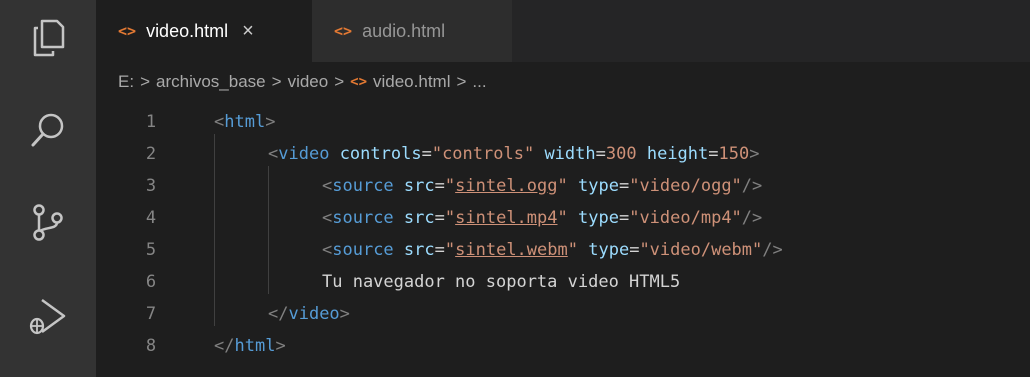  I want to click on line-number: 2, so click(151, 154).